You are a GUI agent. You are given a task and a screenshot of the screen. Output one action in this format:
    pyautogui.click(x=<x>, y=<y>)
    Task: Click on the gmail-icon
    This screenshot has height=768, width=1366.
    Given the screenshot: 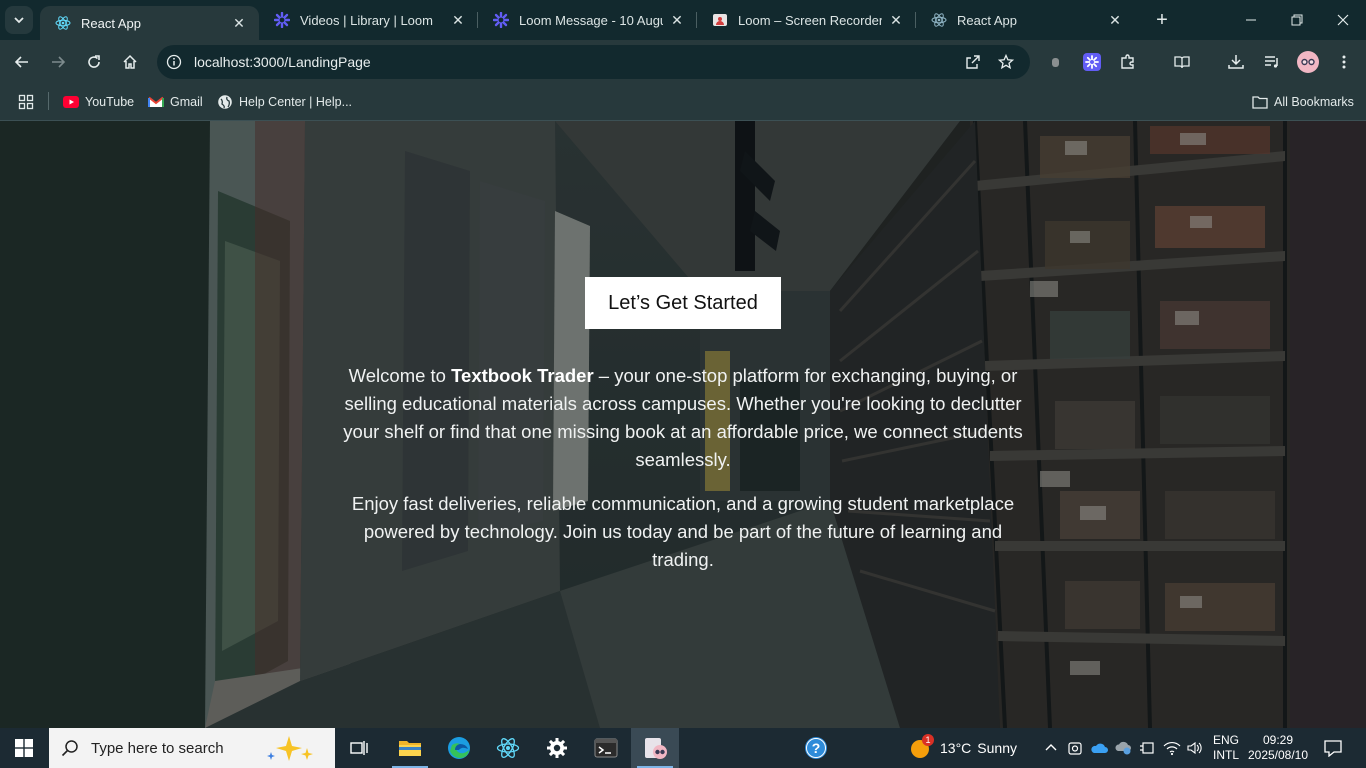 What is the action you would take?
    pyautogui.click(x=156, y=102)
    